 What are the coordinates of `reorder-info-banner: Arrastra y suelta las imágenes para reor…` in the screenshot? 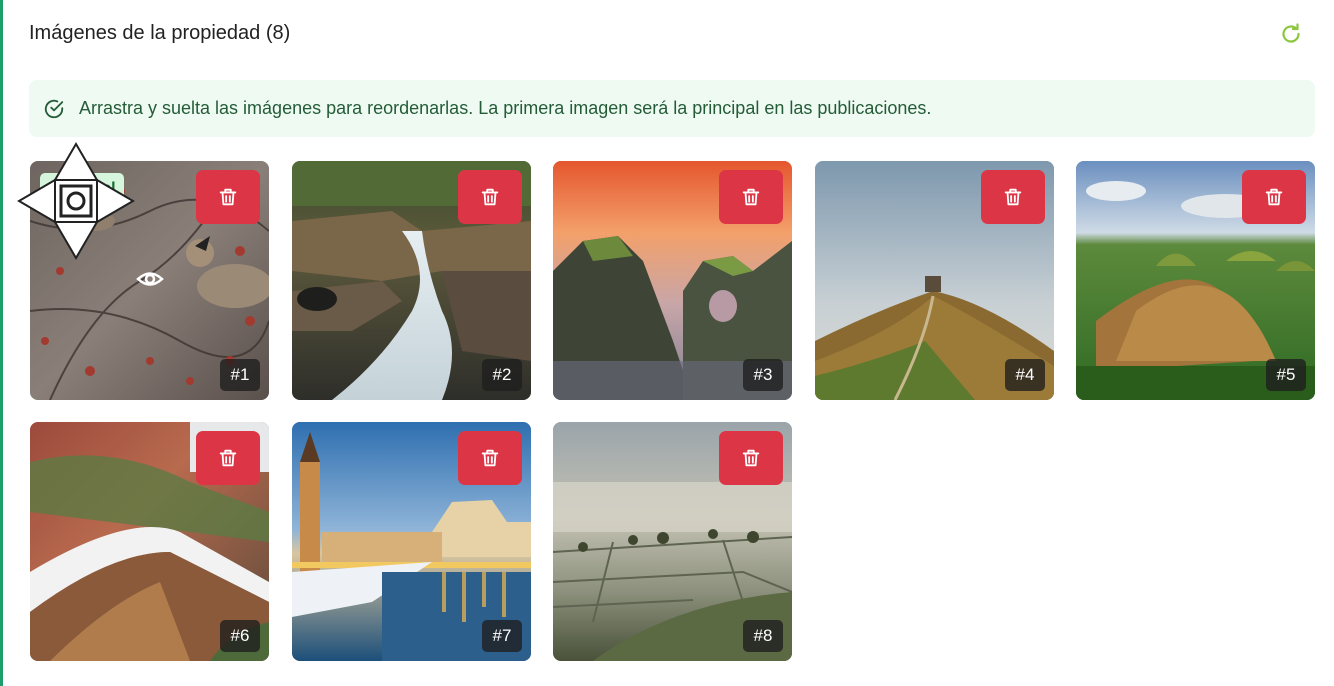 It's located at (672, 108).